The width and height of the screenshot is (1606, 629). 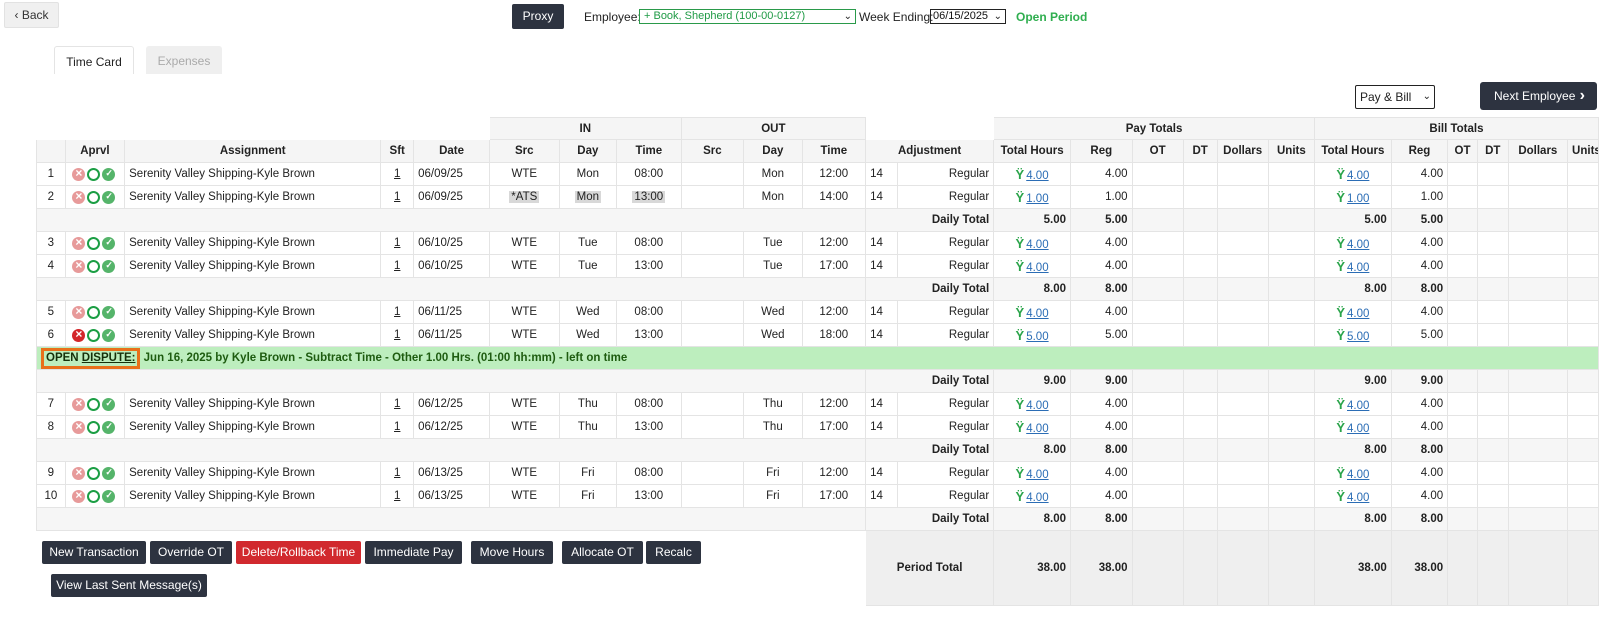 I want to click on allocate-ot-button: Allocate OT, so click(x=602, y=552).